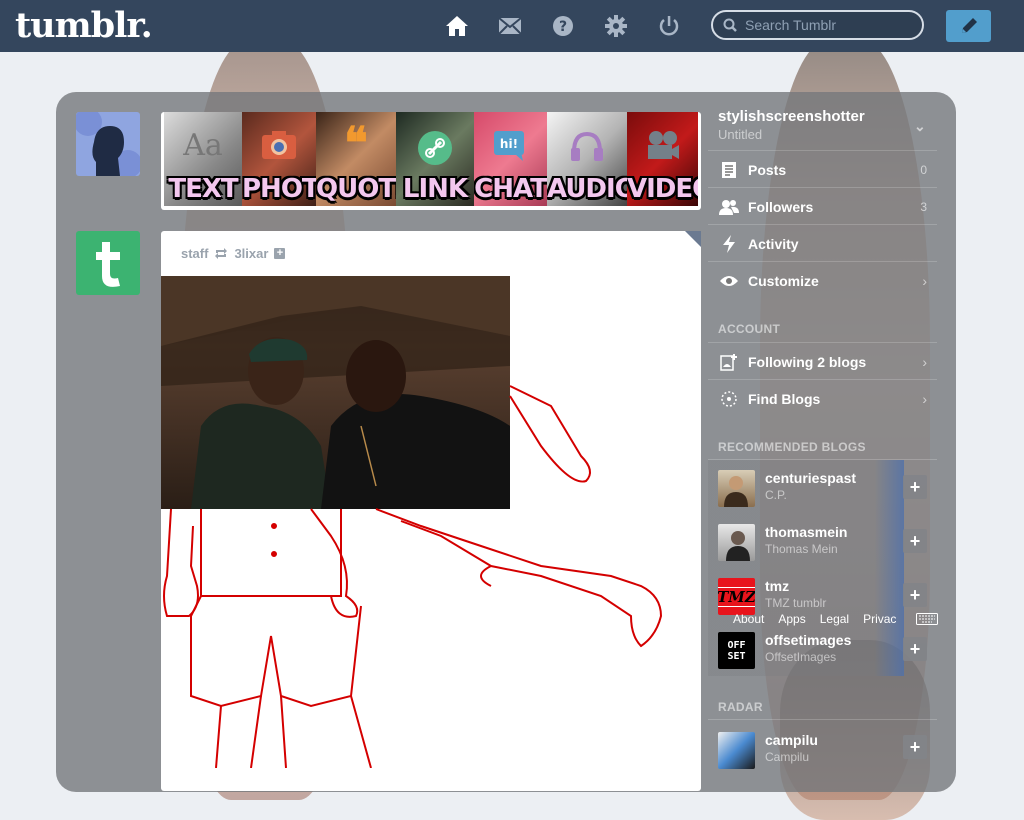  I want to click on keyboard-icon, so click(927, 621).